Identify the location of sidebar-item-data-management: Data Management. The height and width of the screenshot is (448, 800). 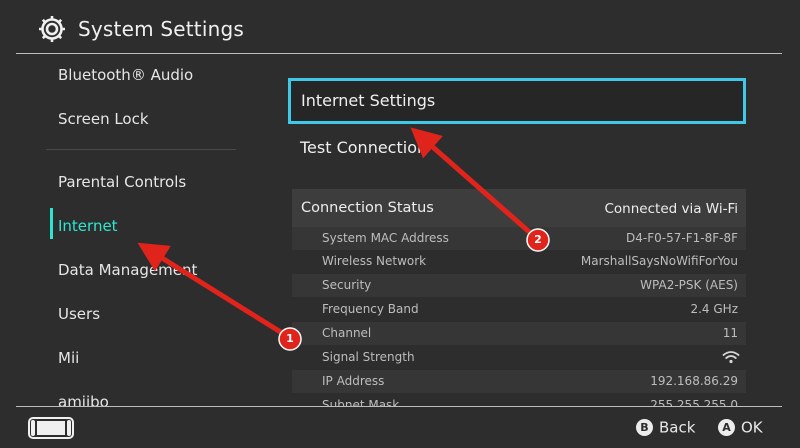
(127, 270).